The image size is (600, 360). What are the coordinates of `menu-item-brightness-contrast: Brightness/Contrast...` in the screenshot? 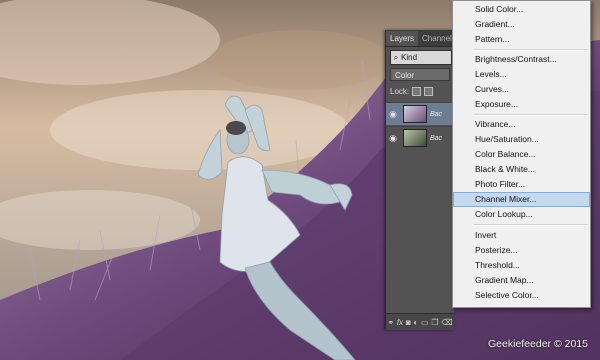 It's located at (521, 59).